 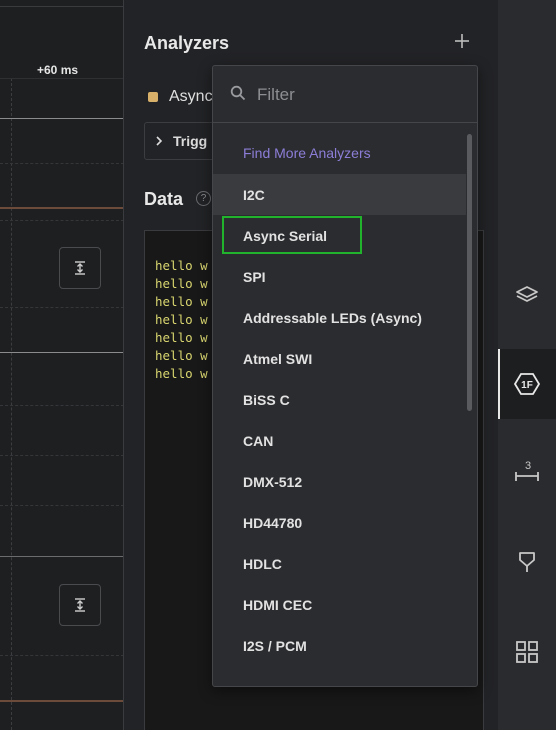 What do you see at coordinates (339, 276) in the screenshot?
I see `analyzer-option: SPI` at bounding box center [339, 276].